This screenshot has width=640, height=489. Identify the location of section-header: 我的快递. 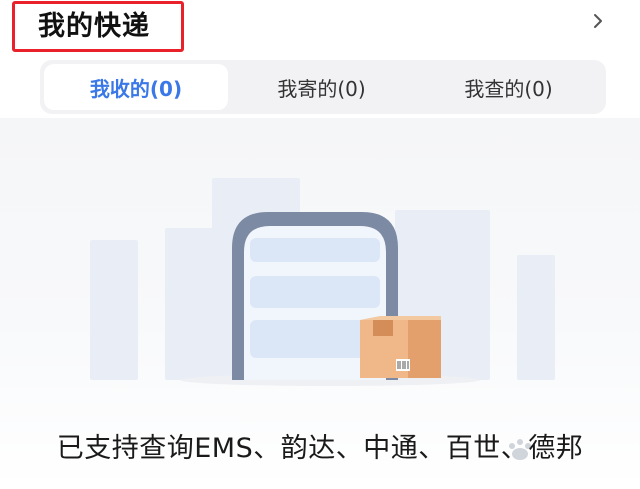
(320, 29).